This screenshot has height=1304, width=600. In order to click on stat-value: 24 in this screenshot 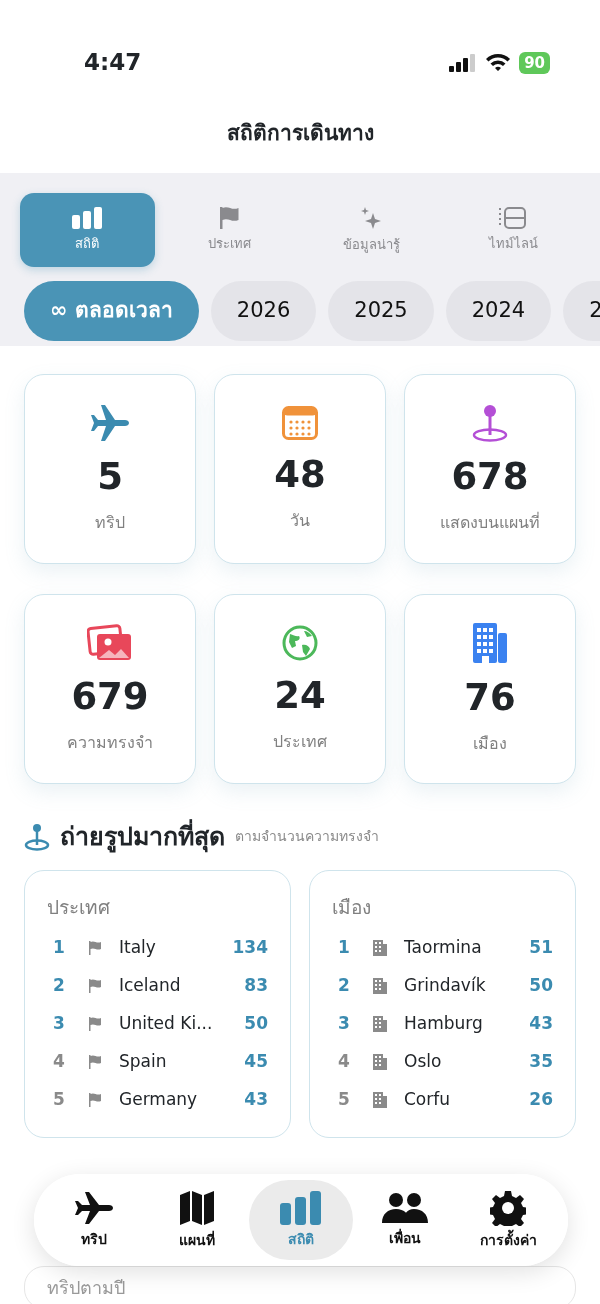, I will do `click(300, 695)`.